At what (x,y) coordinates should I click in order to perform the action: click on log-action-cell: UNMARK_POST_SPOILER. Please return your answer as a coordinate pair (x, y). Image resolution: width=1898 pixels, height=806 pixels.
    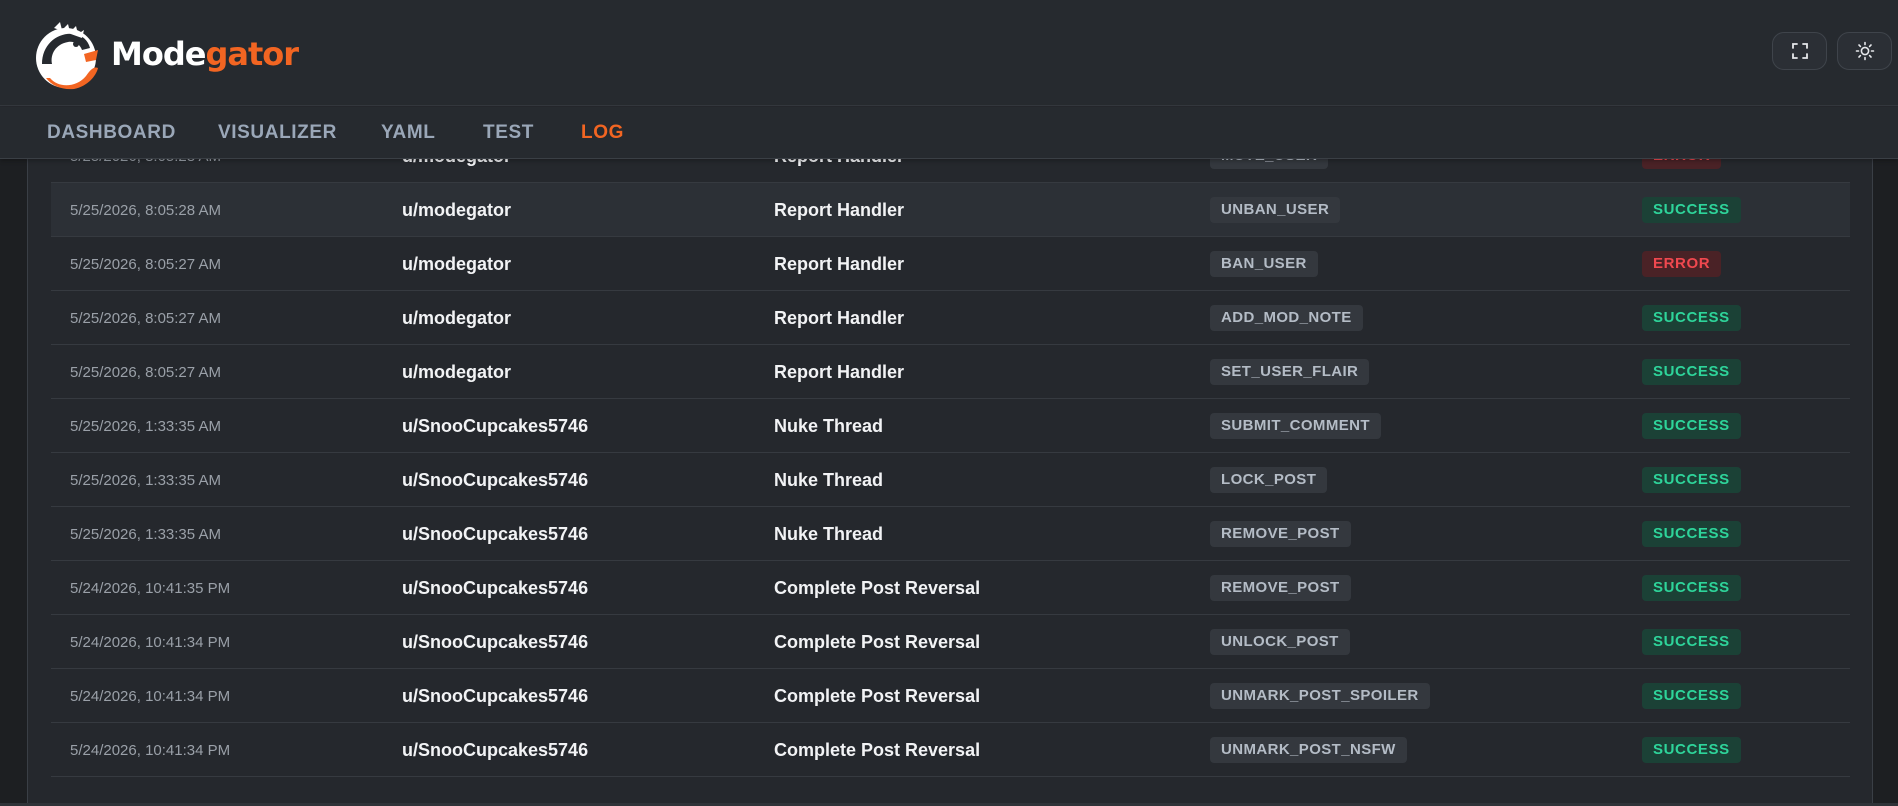
    Looking at the image, I should click on (1320, 696).